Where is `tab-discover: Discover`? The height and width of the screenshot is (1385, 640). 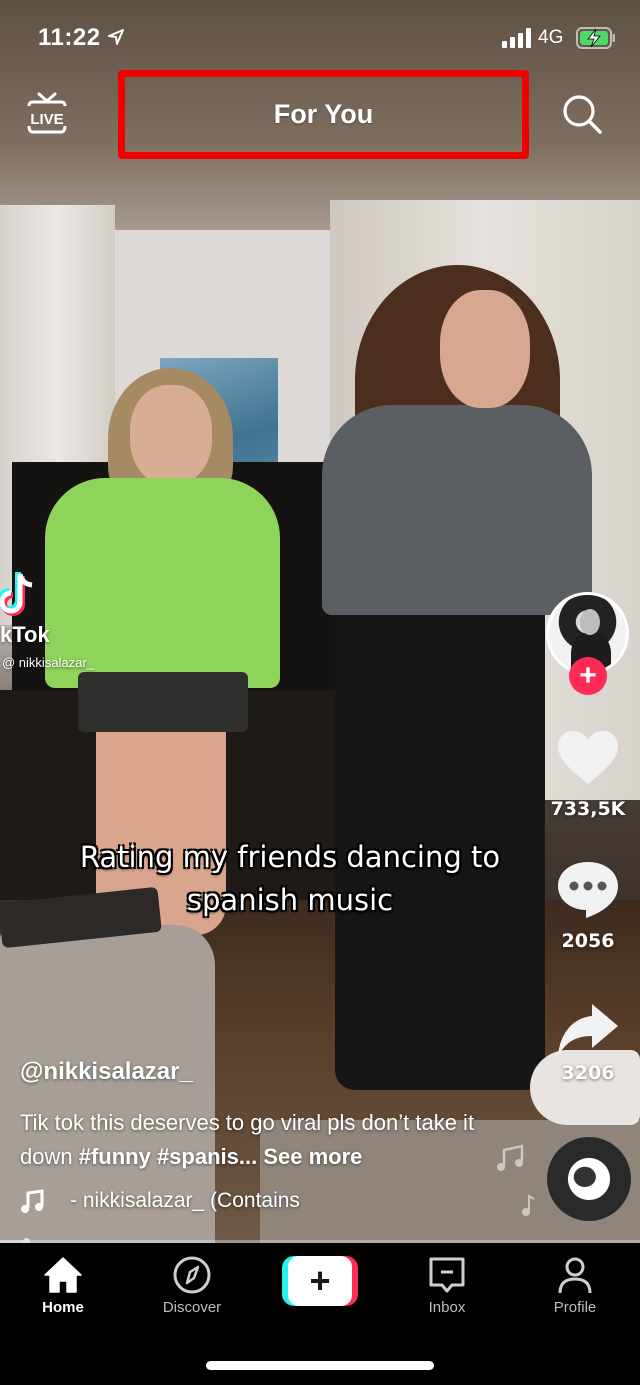 tab-discover: Discover is located at coordinates (192, 1290).